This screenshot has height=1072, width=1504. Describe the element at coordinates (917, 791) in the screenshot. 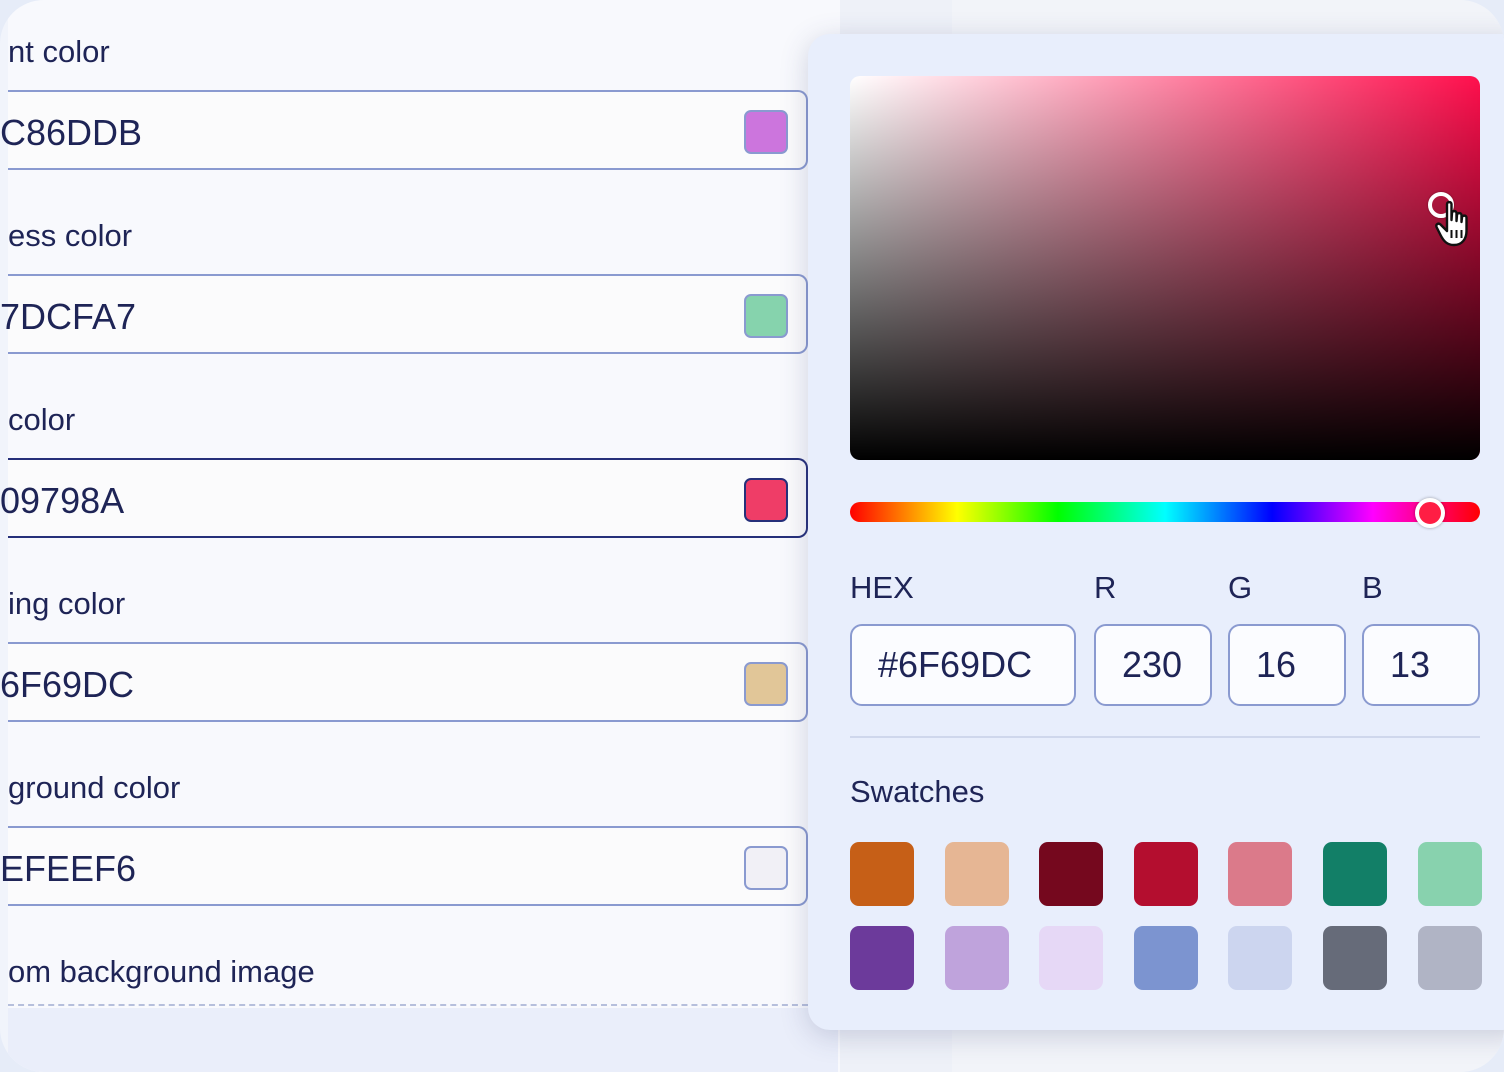

I see `swatches-title: Swatches` at that location.